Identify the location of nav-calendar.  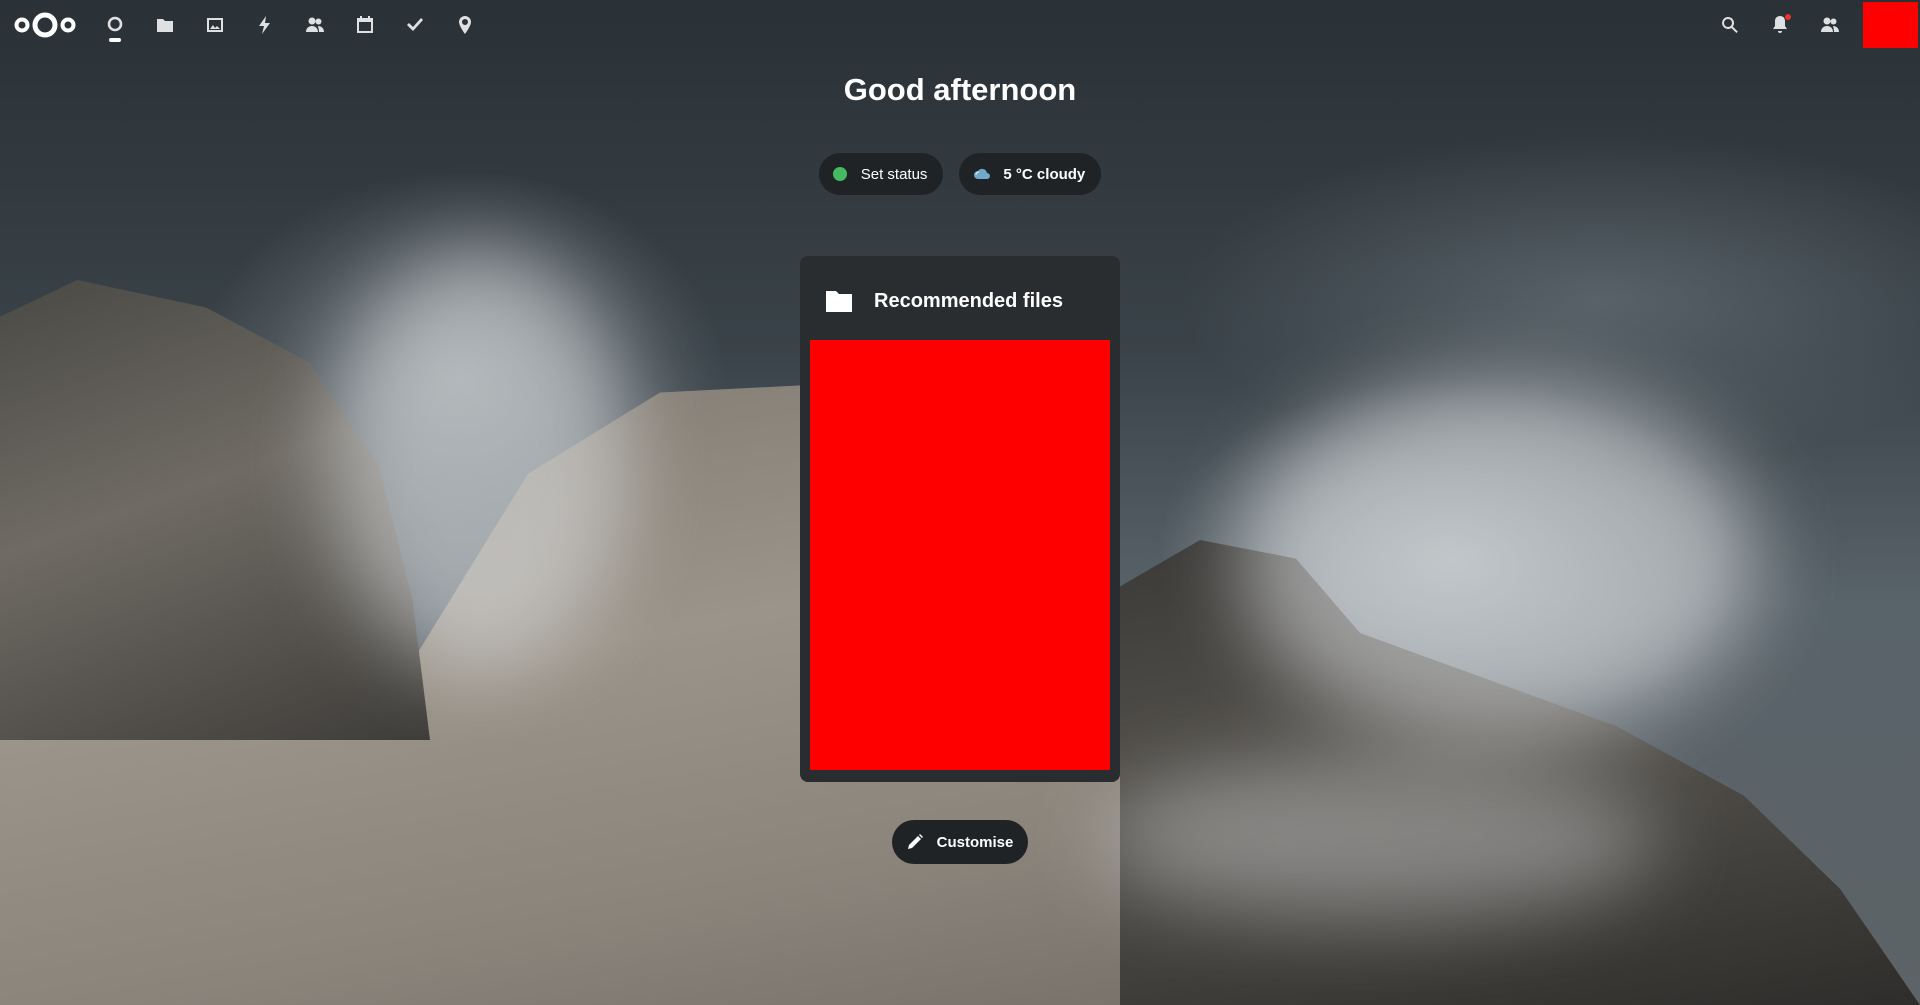
(365, 25).